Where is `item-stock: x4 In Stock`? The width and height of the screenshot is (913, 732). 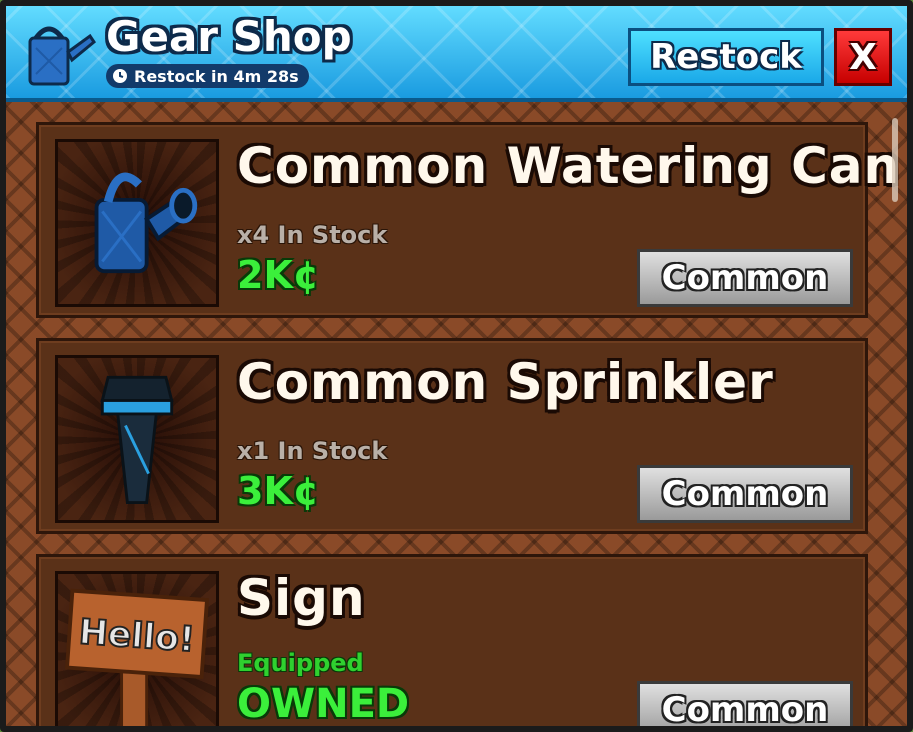 item-stock: x4 In Stock is located at coordinates (312, 235).